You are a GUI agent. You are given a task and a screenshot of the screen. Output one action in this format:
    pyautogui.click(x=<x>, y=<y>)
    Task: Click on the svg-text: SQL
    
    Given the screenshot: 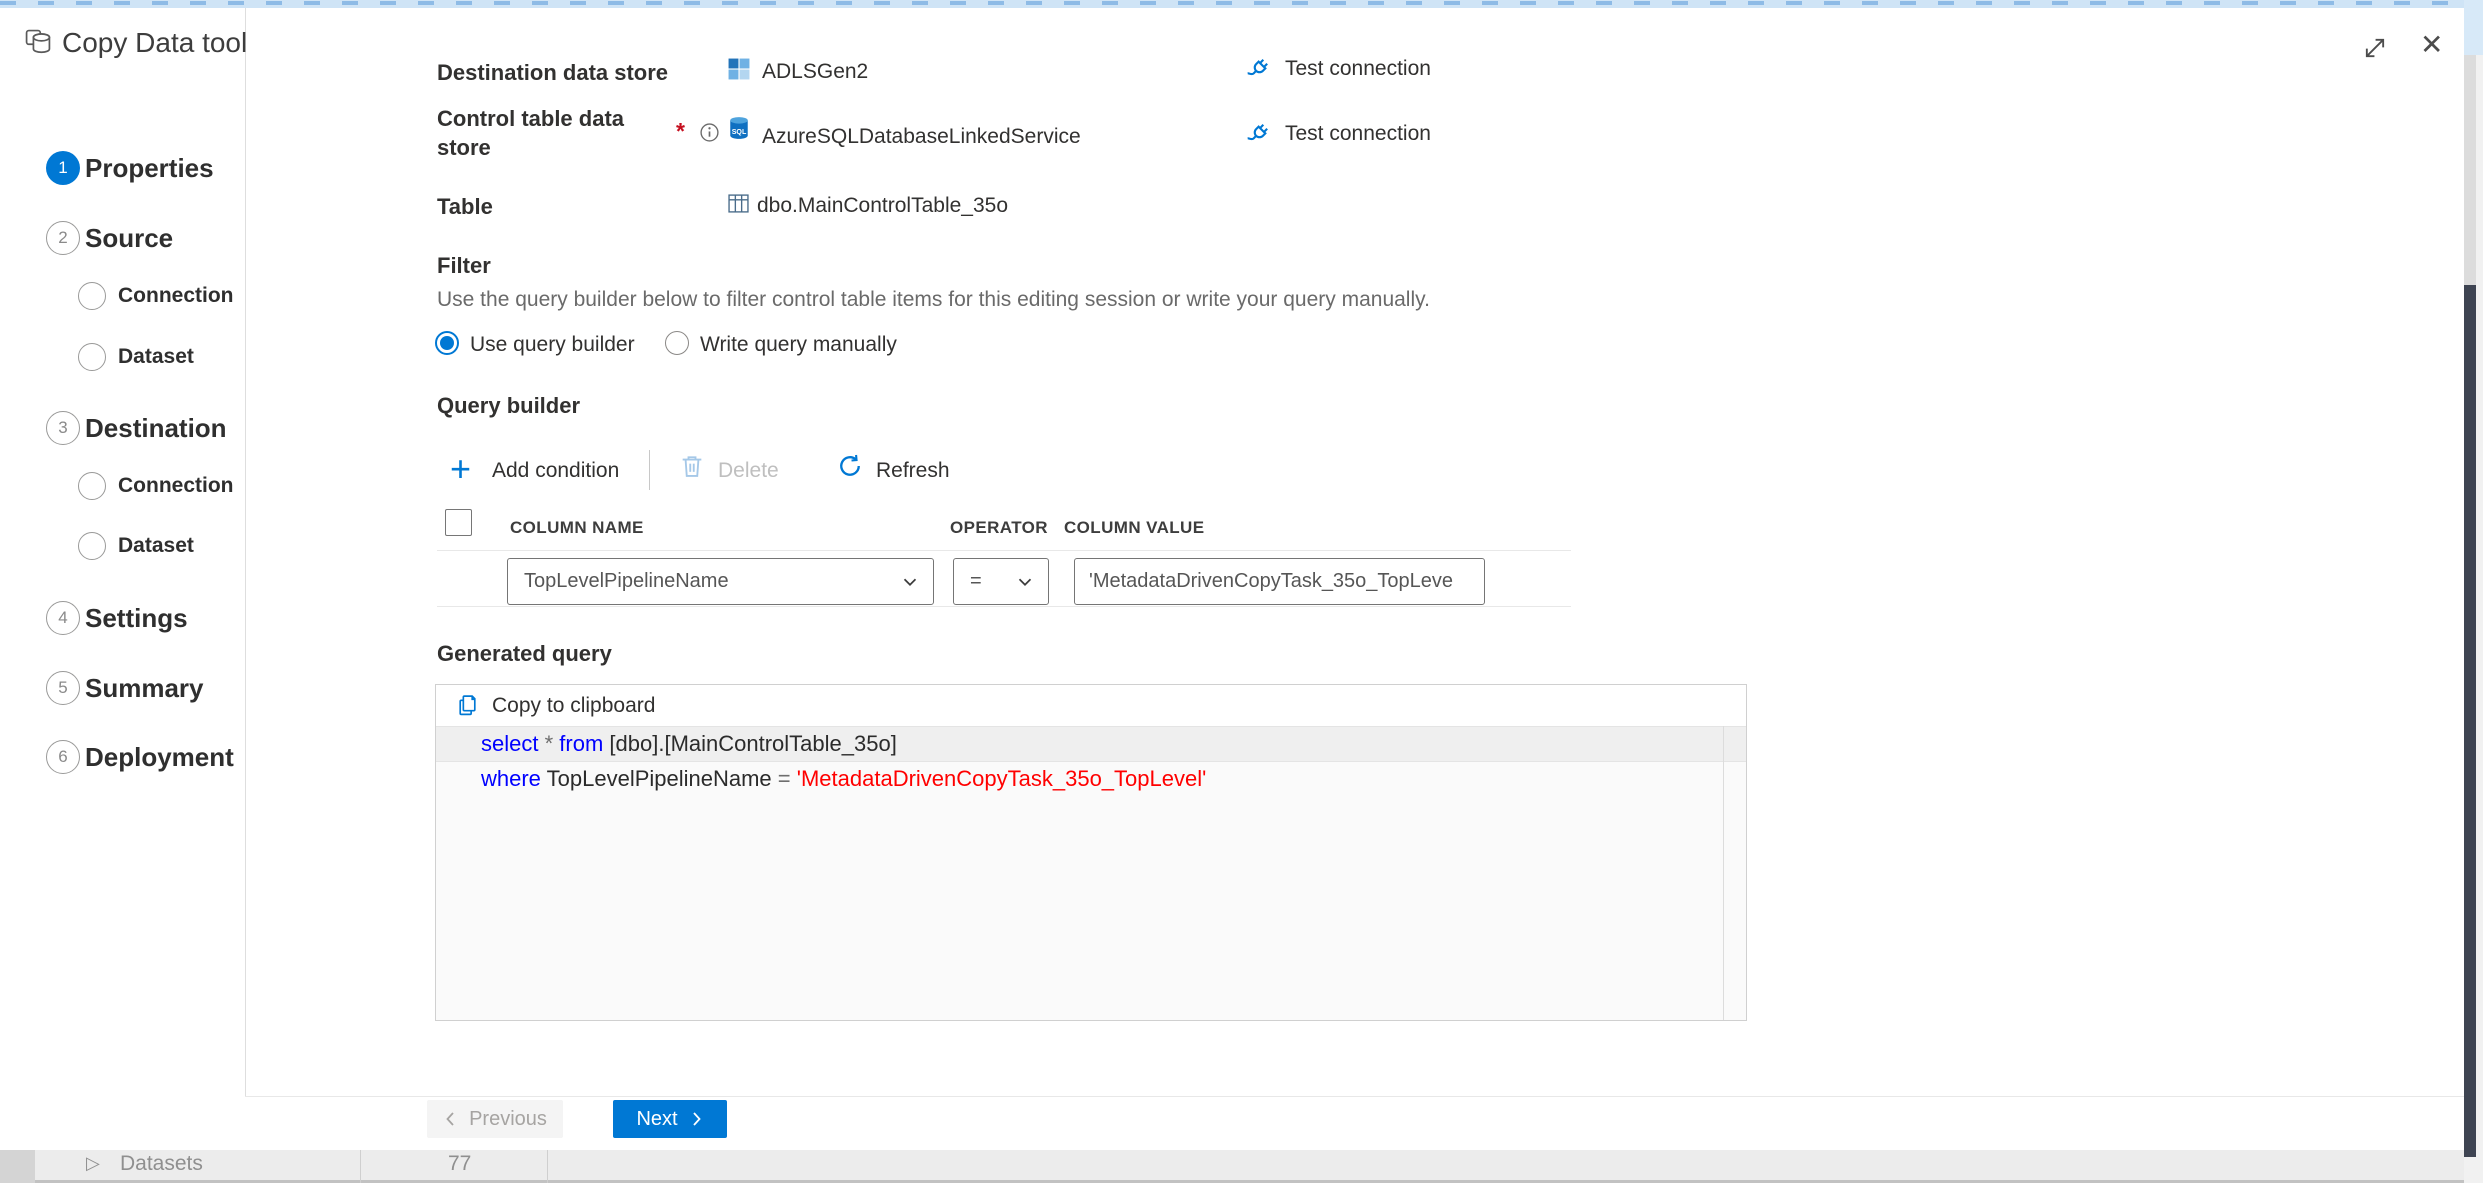 What is the action you would take?
    pyautogui.click(x=739, y=132)
    